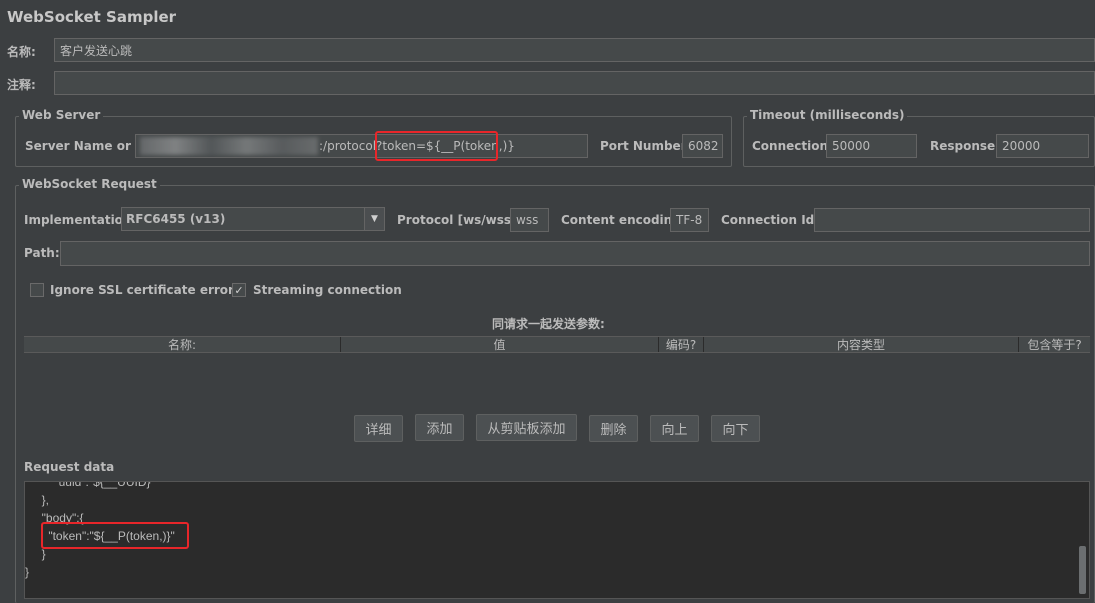 This screenshot has height=603, width=1095. I want to click on encoding-field: TF-8, so click(689, 220).